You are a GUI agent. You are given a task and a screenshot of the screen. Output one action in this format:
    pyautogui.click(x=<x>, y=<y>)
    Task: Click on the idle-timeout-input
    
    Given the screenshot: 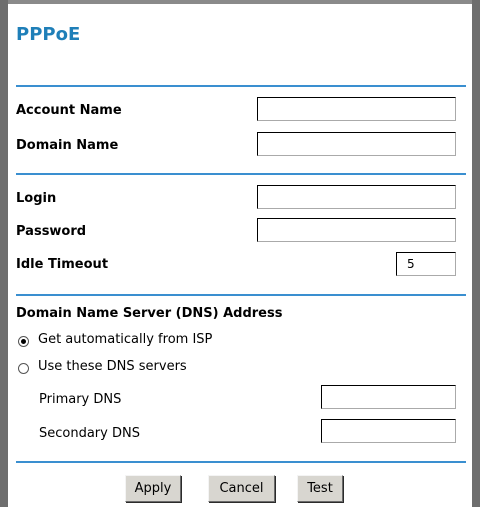 What is the action you would take?
    pyautogui.click(x=426, y=264)
    